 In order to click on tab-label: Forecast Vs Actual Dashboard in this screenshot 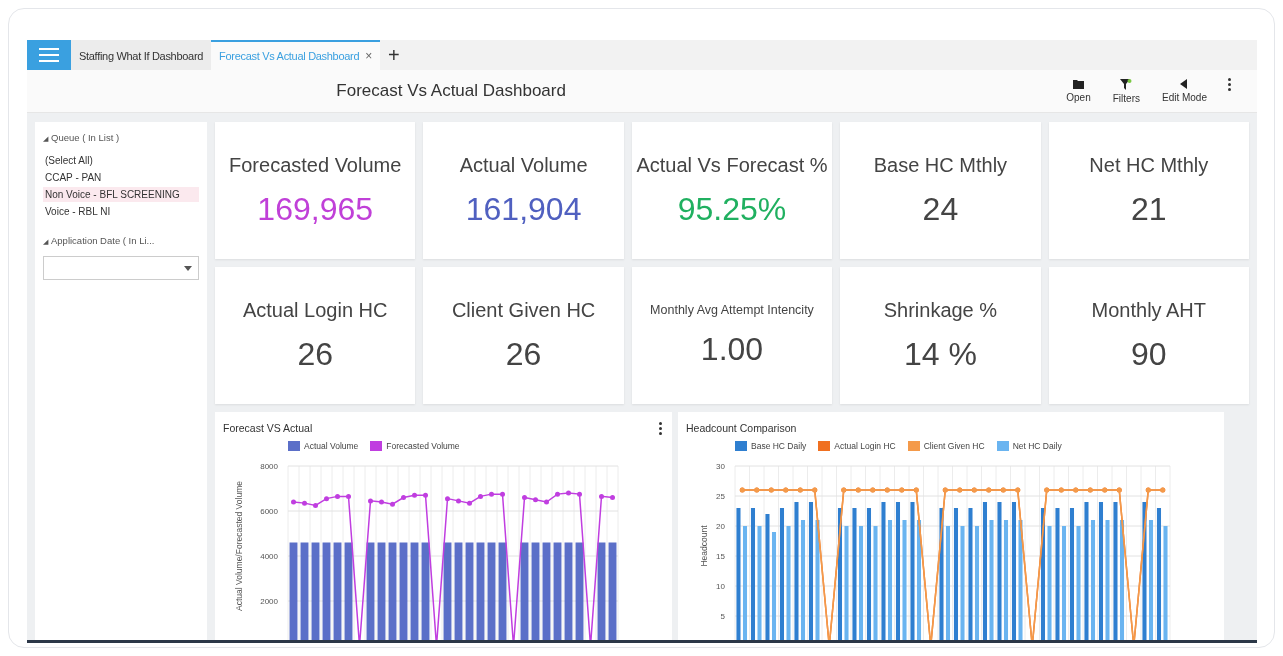, I will do `click(289, 56)`.